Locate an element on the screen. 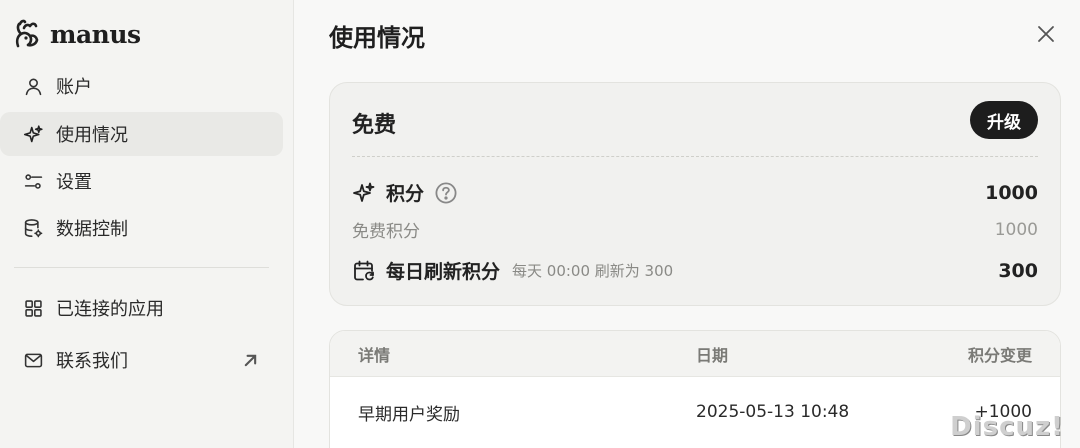  sidebar-item-label: 设置 is located at coordinates (74, 182).